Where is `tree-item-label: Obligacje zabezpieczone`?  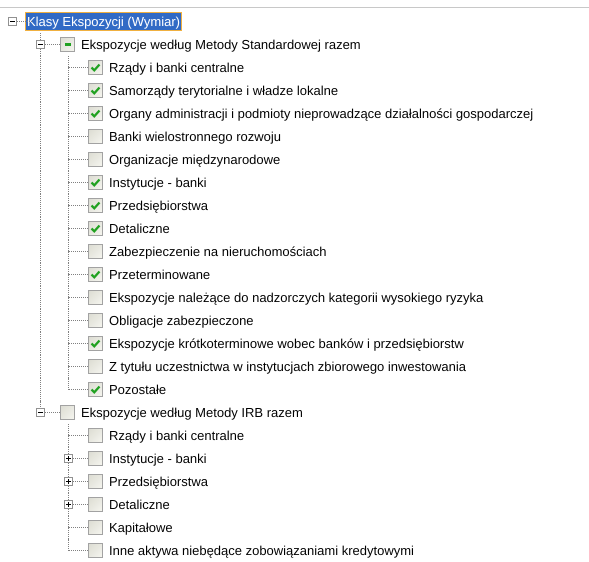
tree-item-label: Obligacje zabezpieczone is located at coordinates (181, 320).